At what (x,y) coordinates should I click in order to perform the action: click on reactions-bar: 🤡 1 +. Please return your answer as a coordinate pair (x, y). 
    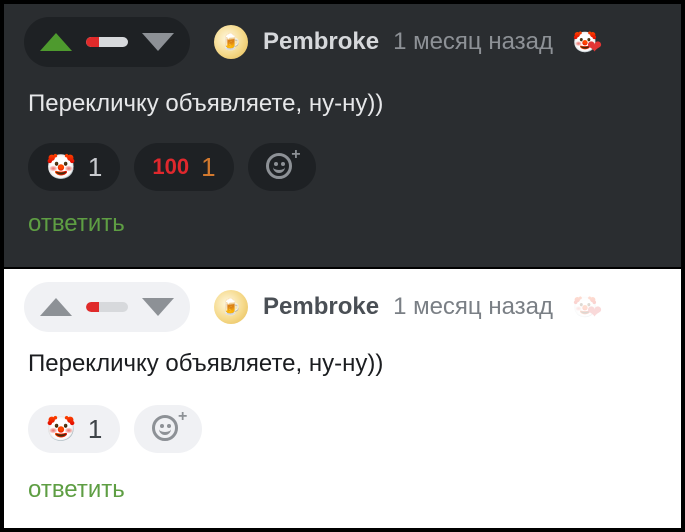
    Looking at the image, I should click on (115, 429).